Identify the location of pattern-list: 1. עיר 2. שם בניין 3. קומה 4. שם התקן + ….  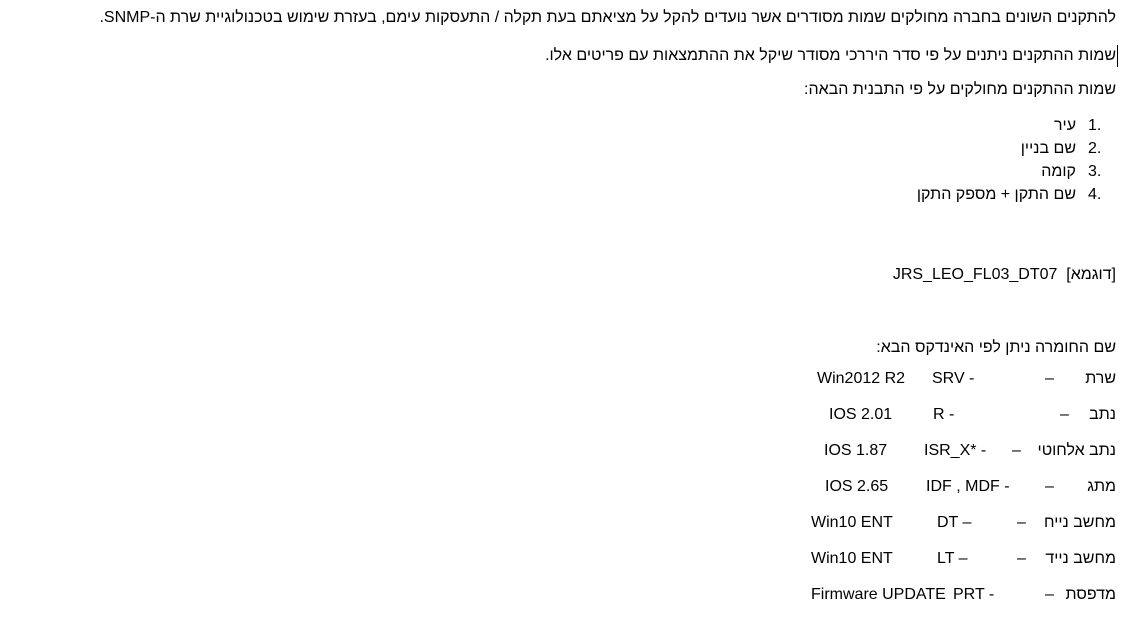
(1015, 160).